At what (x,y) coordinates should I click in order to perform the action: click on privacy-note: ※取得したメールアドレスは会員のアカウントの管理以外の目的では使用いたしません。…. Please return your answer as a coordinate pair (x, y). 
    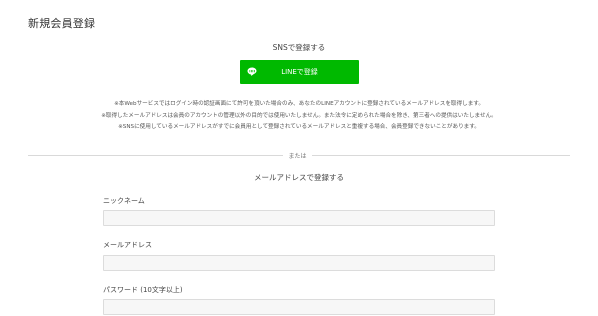
    Looking at the image, I should click on (299, 115).